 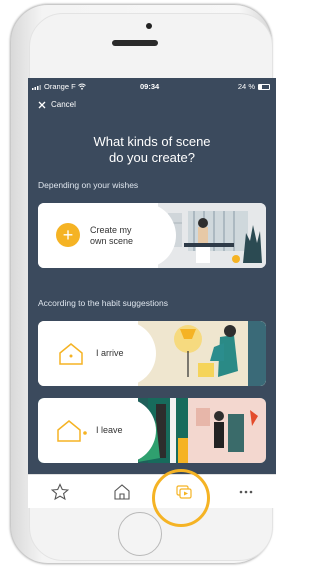 I want to click on card-leave-label: I leave, so click(x=109, y=430).